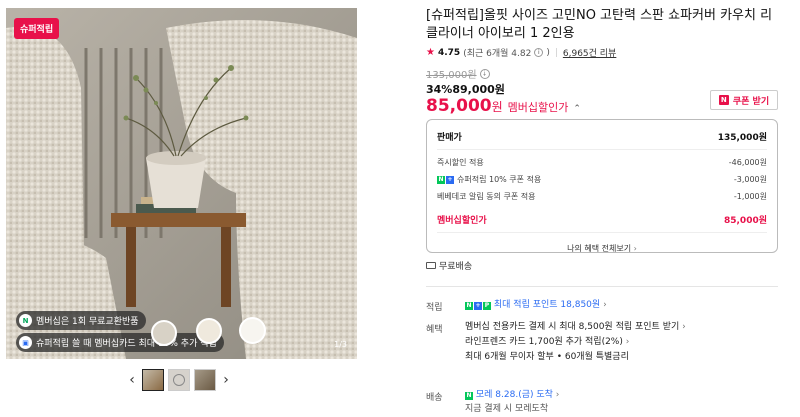  I want to click on card-icon: ▣, so click(25, 342).